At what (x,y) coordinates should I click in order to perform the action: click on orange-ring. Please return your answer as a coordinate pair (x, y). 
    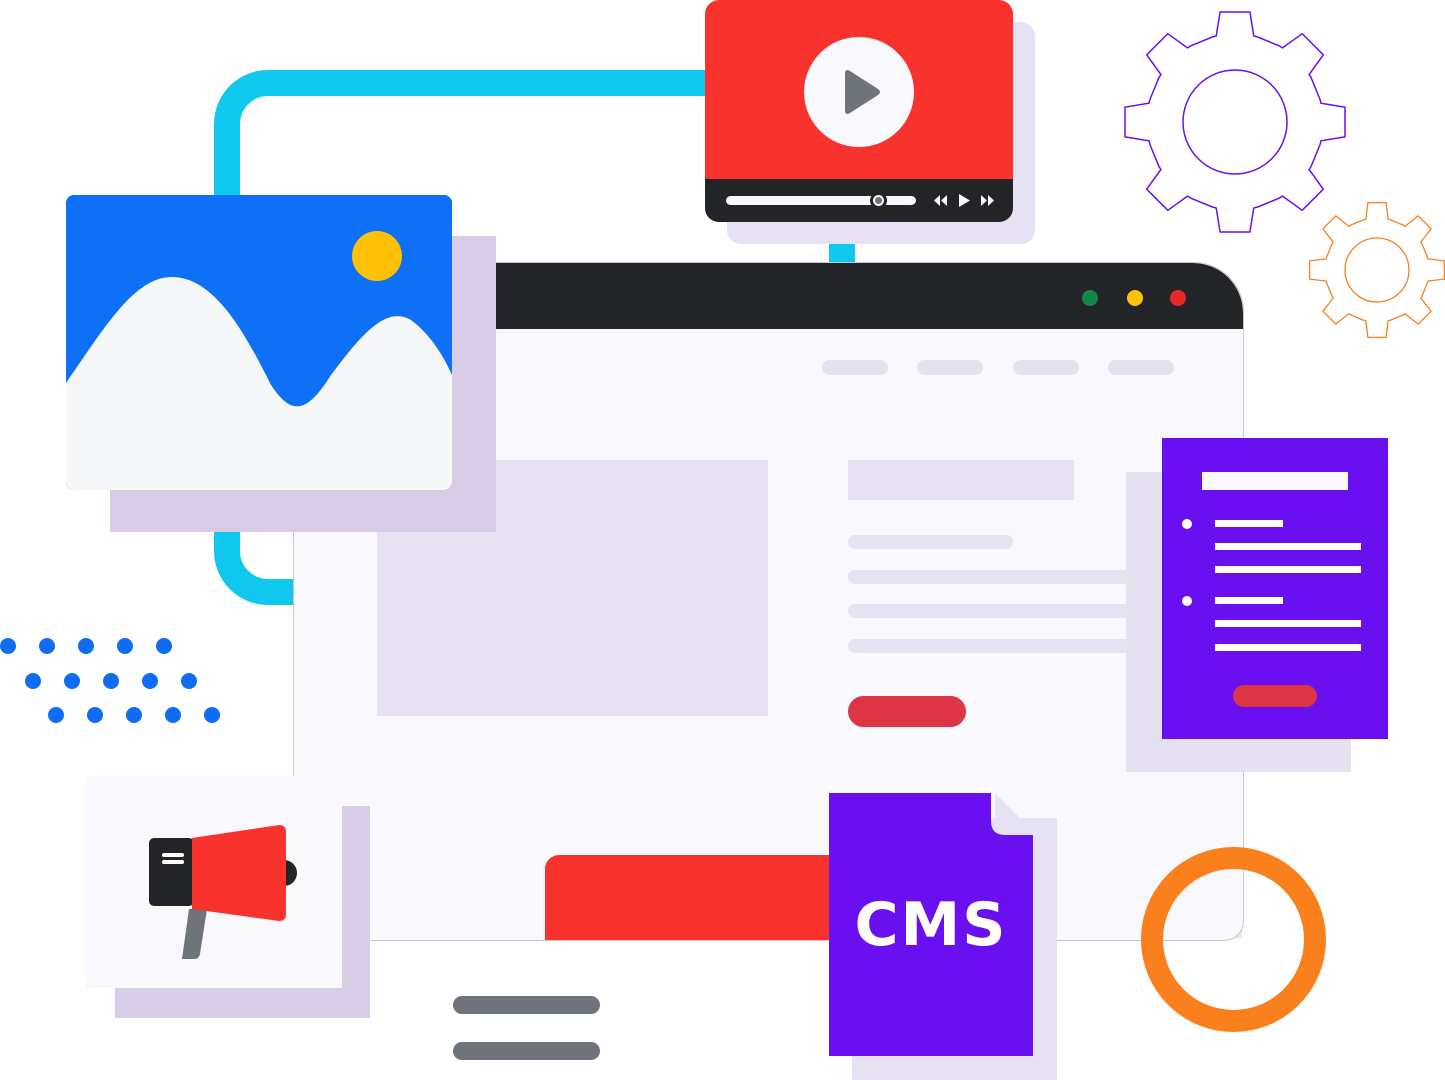
    Looking at the image, I should click on (1233, 939).